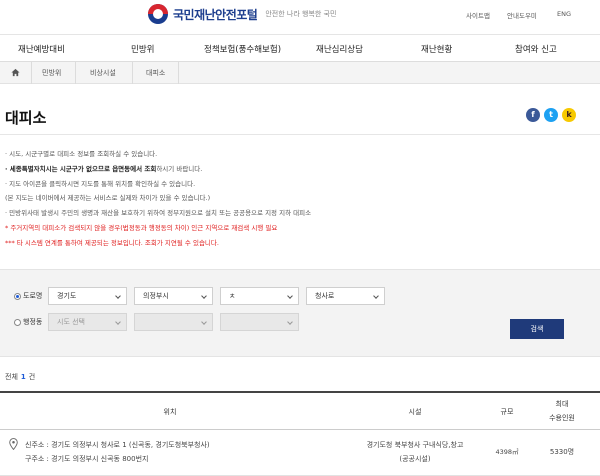 Image resolution: width=600 pixels, height=476 pixels. Describe the element at coordinates (179, 168) in the screenshot. I see `note-text: 하시기 바랍니다.` at that location.